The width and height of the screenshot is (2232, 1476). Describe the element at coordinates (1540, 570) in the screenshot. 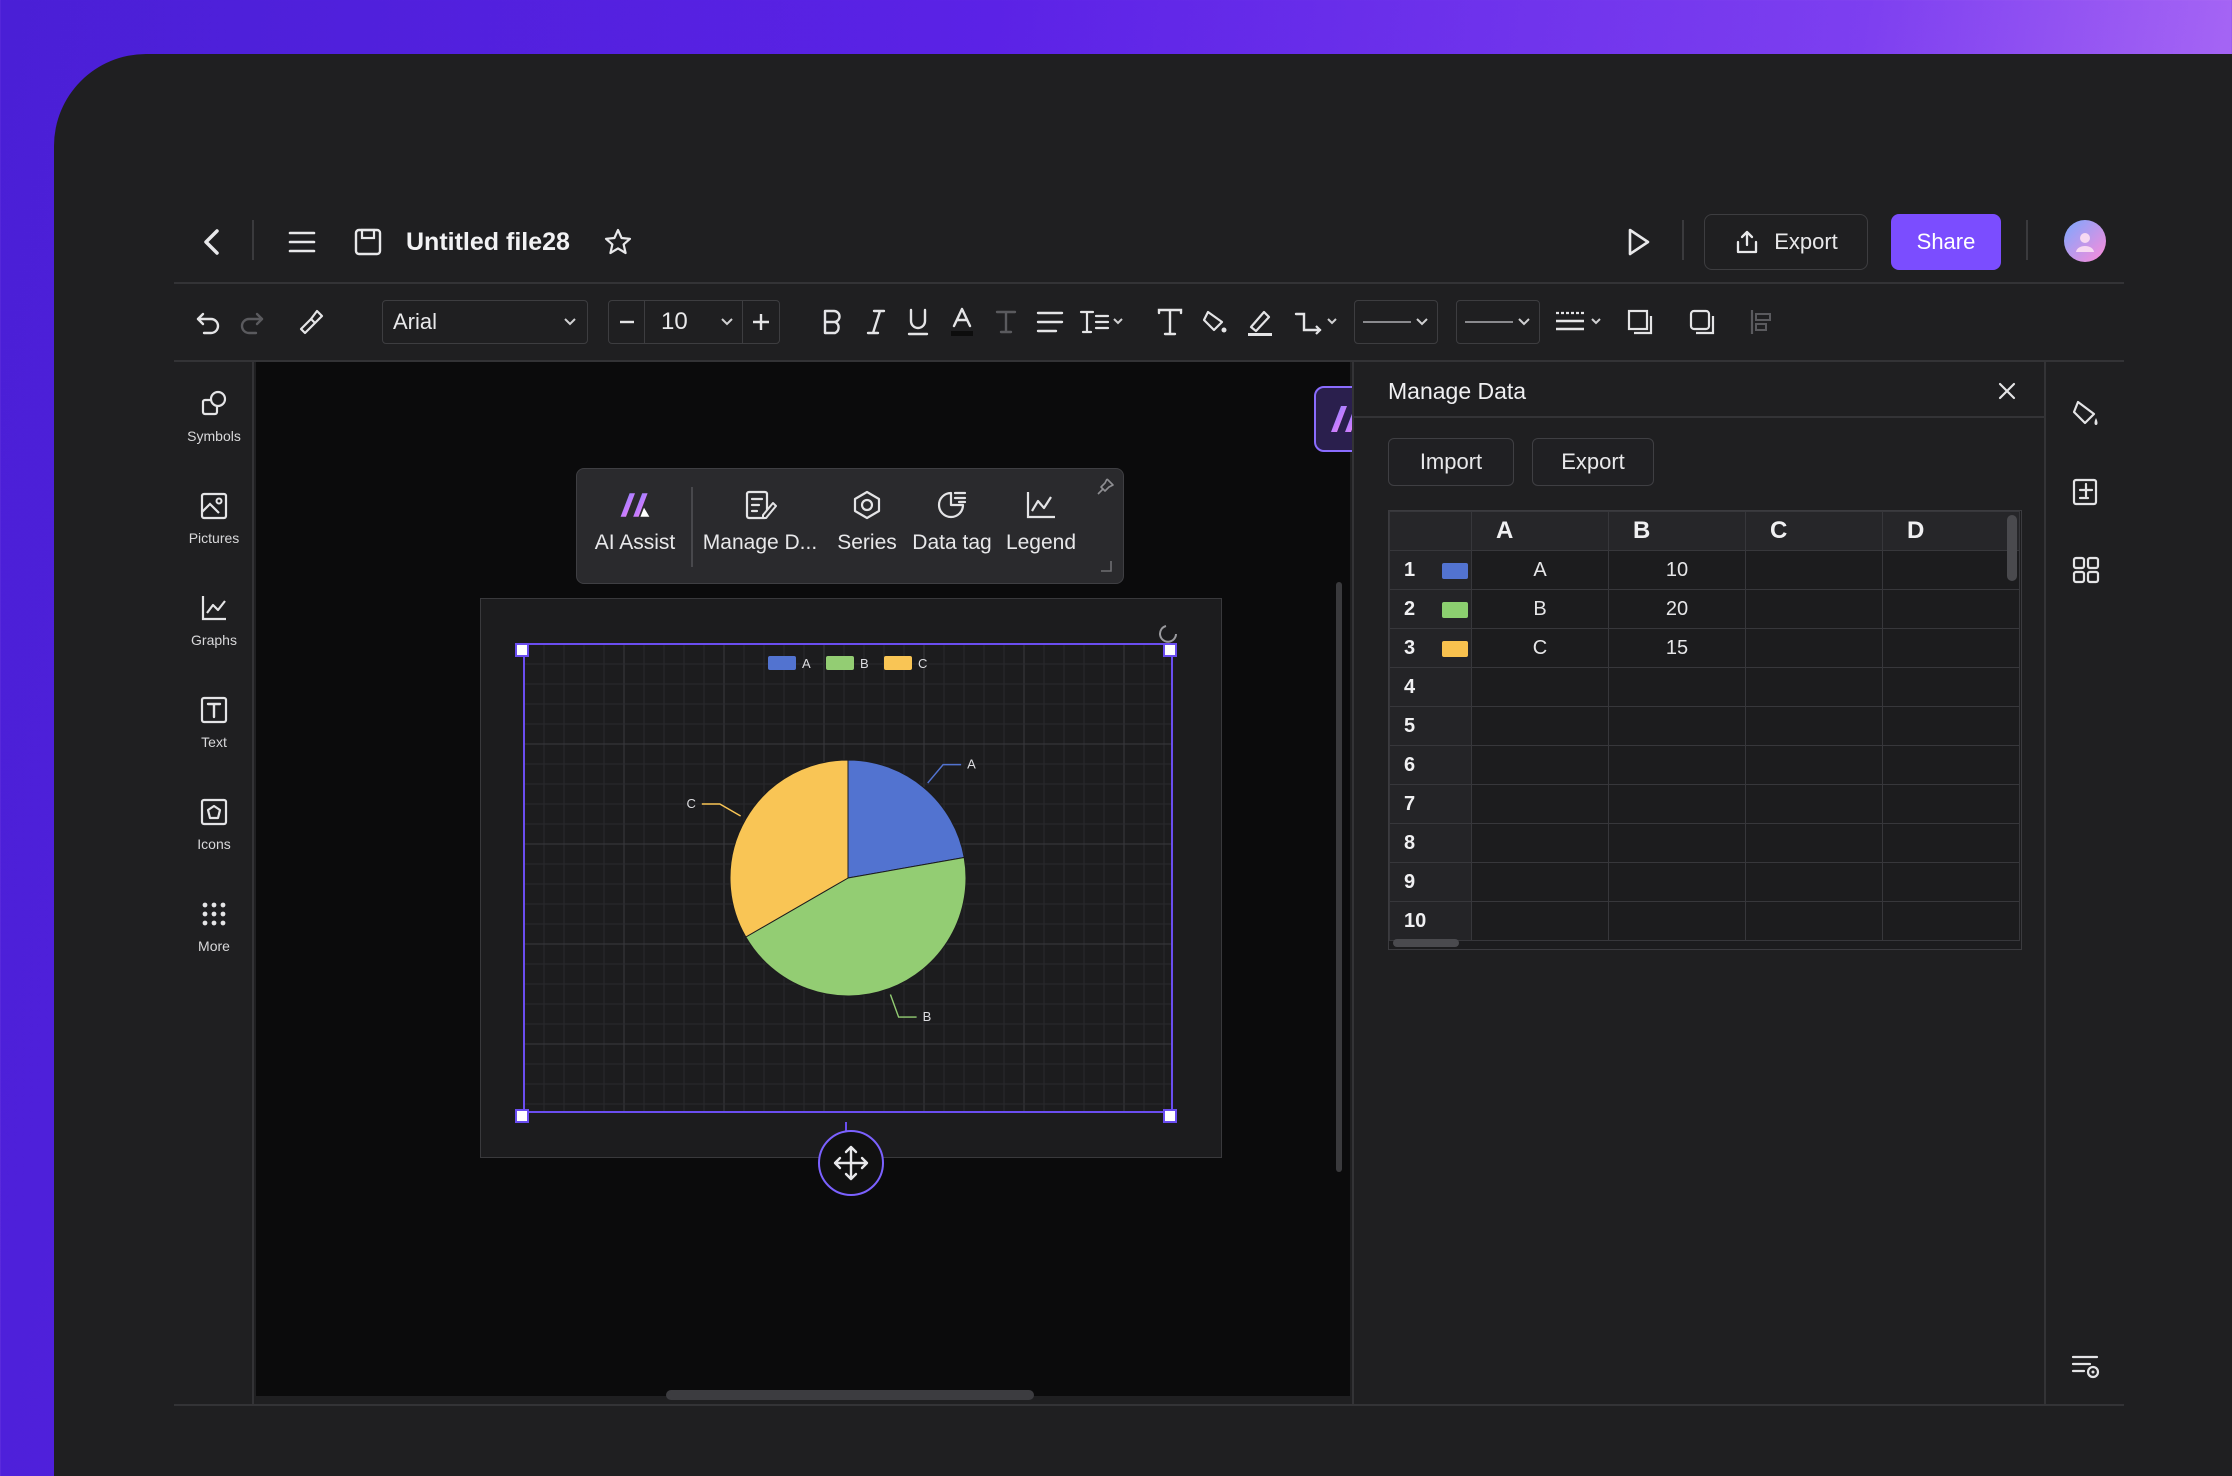

I see `grid-cell: A` at that location.